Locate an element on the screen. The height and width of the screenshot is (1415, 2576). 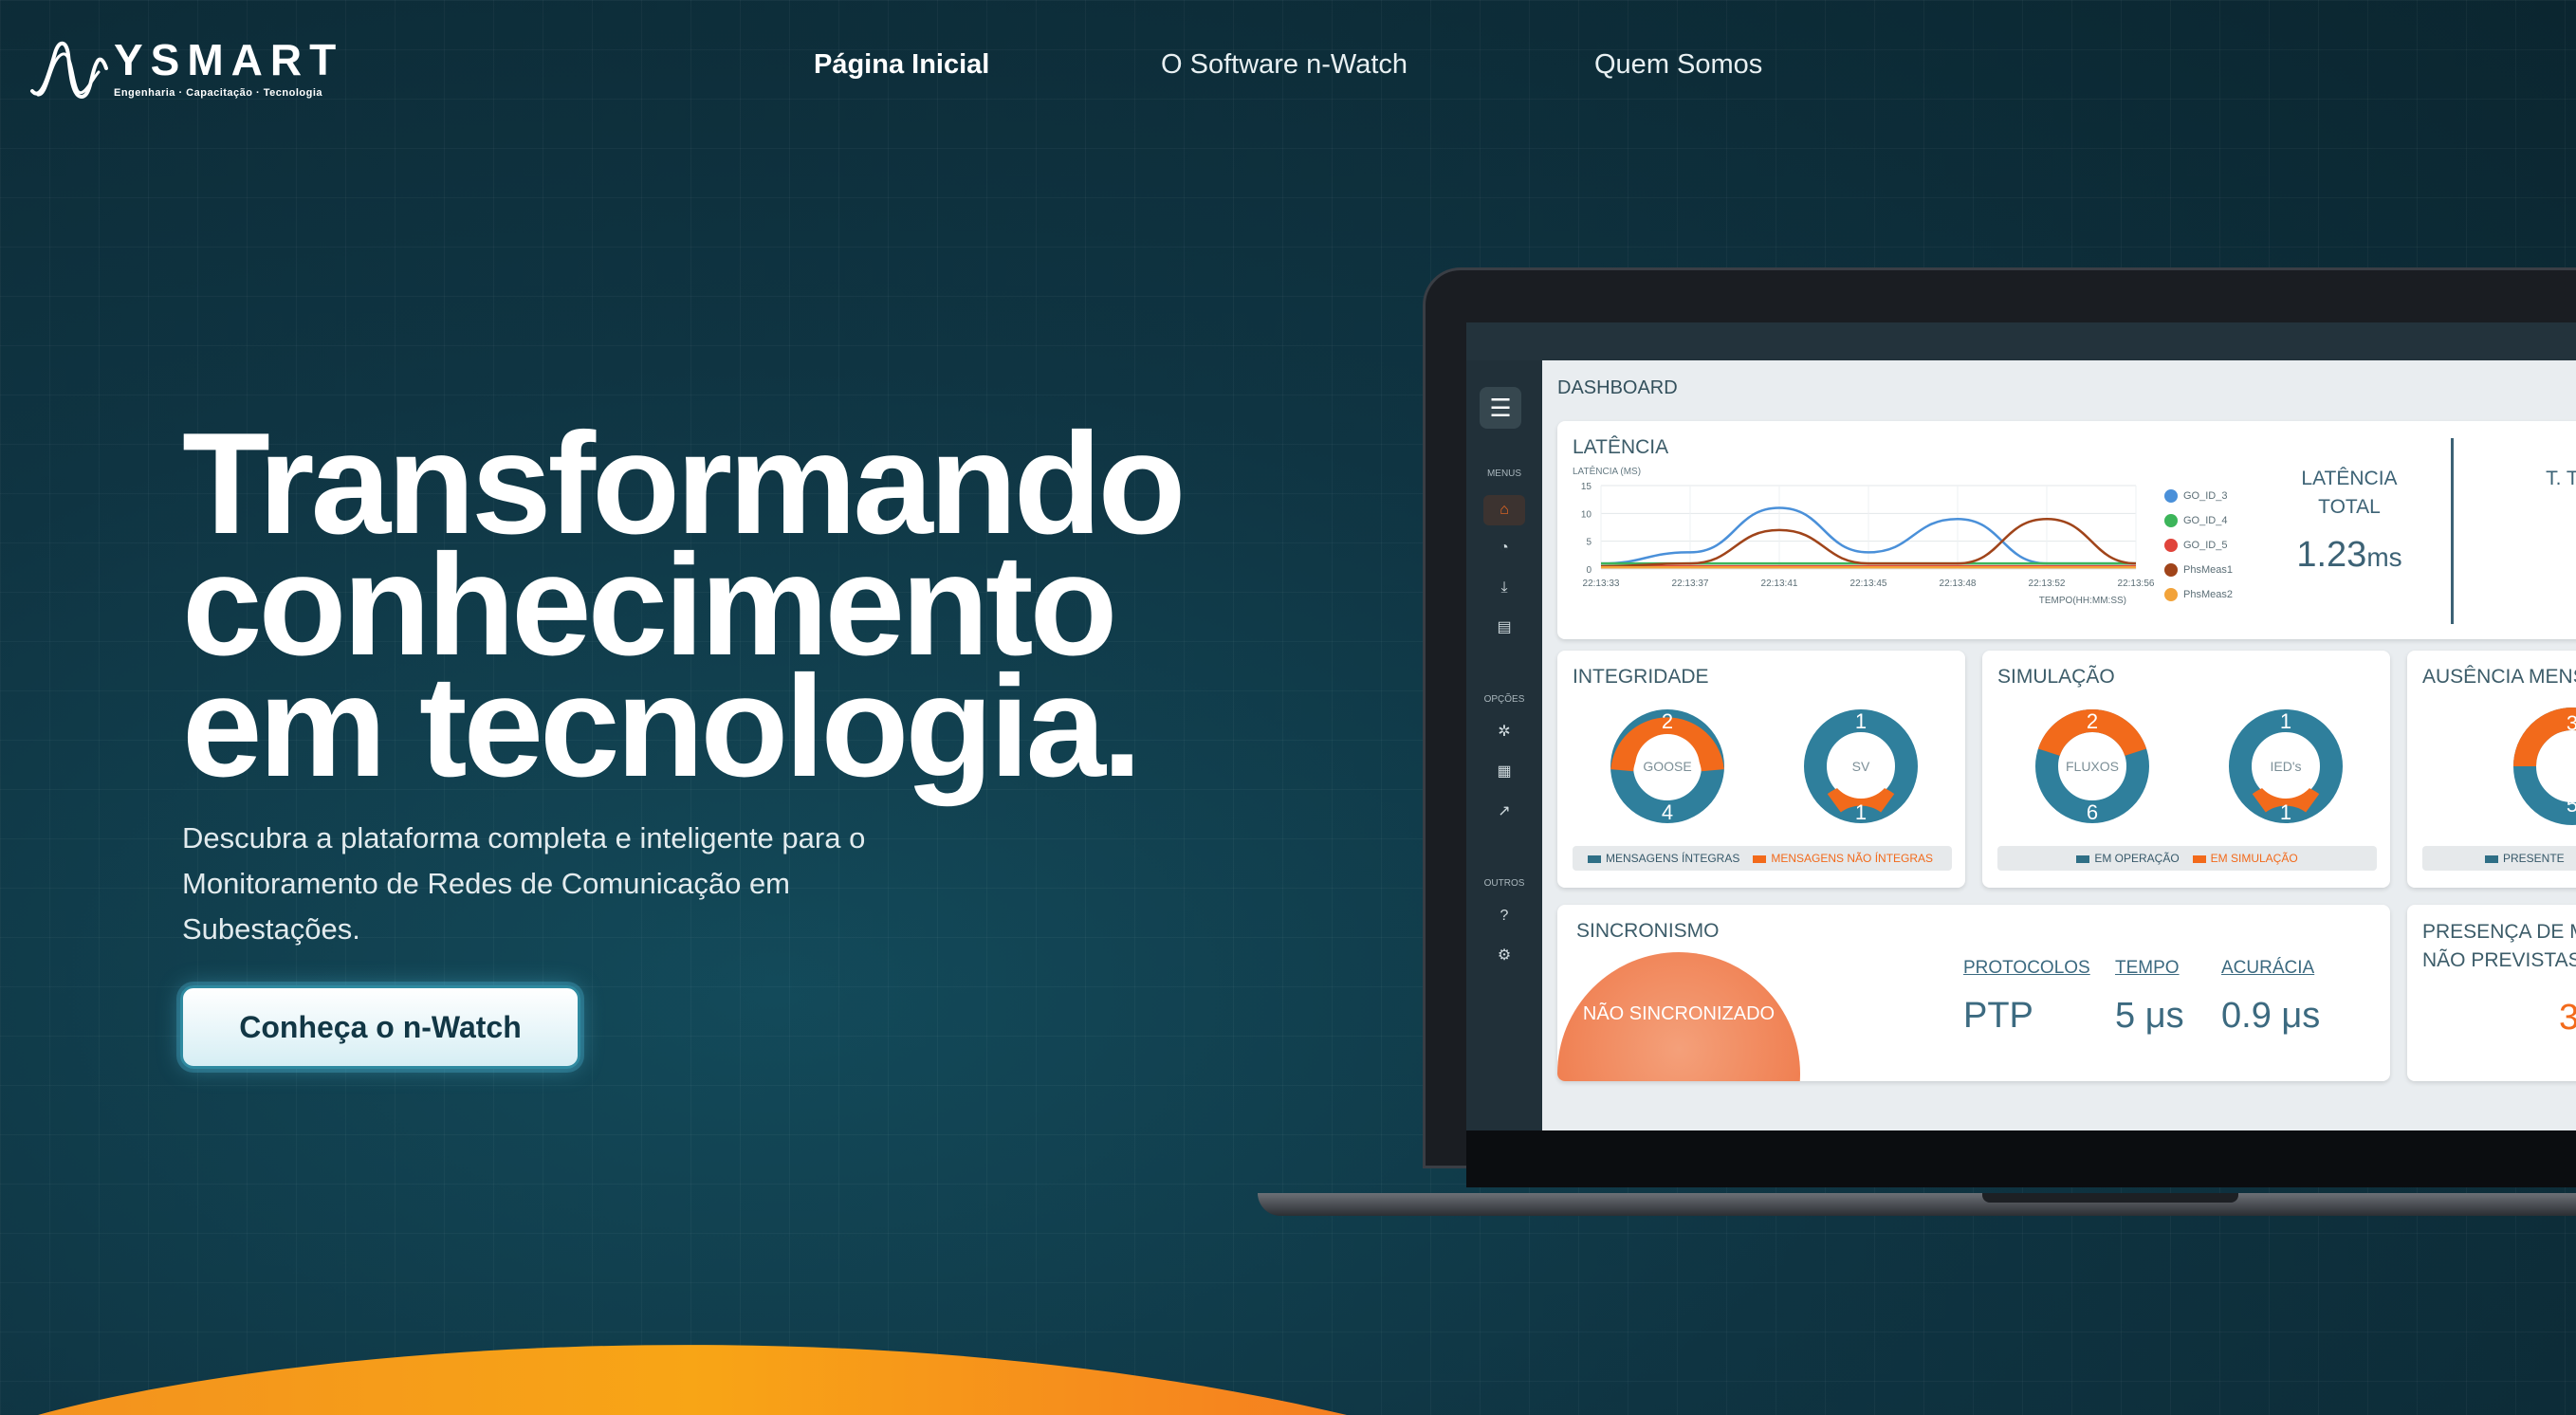
donut-label: GOOSE is located at coordinates (1667, 767).